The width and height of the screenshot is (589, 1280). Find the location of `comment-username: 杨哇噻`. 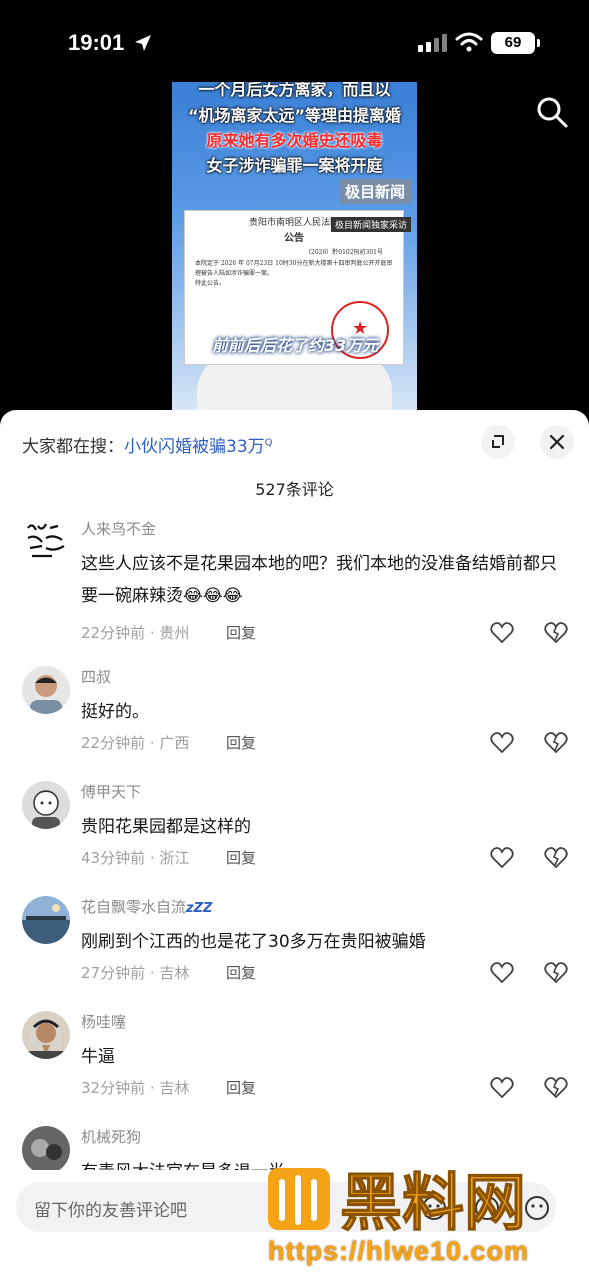

comment-username: 杨哇噻 is located at coordinates (103, 1021).